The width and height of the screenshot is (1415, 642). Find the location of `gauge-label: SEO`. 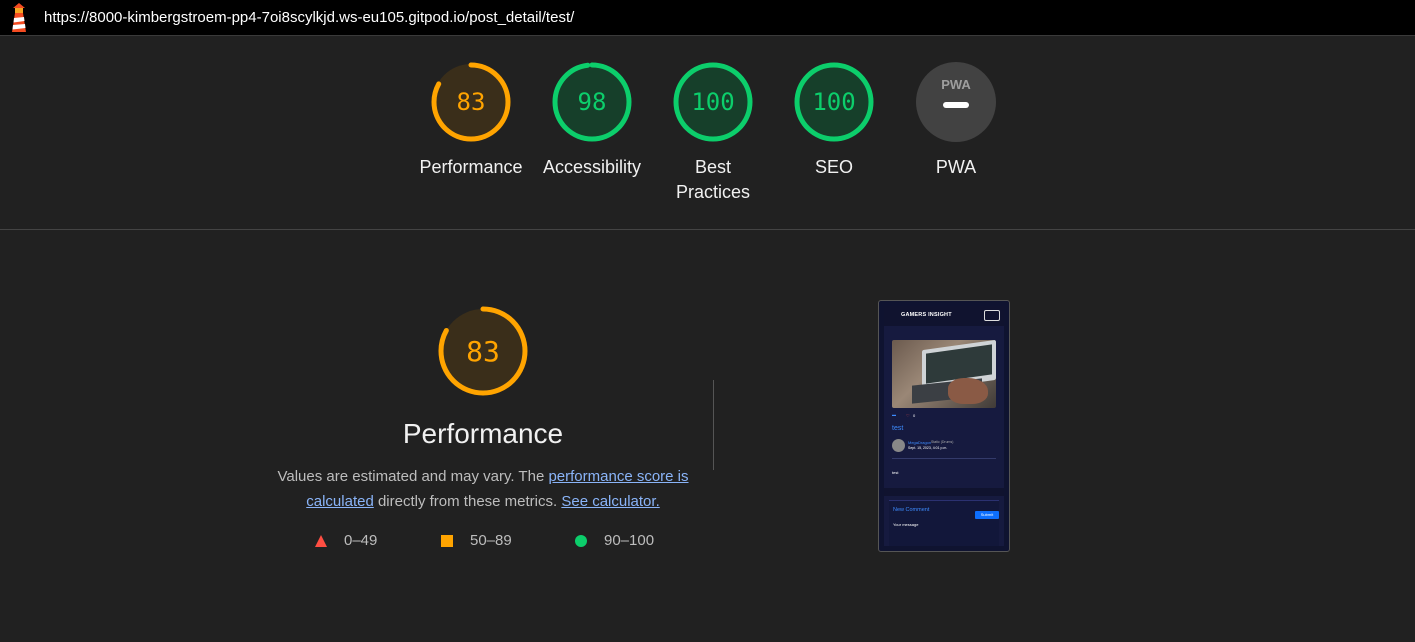

gauge-label: SEO is located at coordinates (833, 167).